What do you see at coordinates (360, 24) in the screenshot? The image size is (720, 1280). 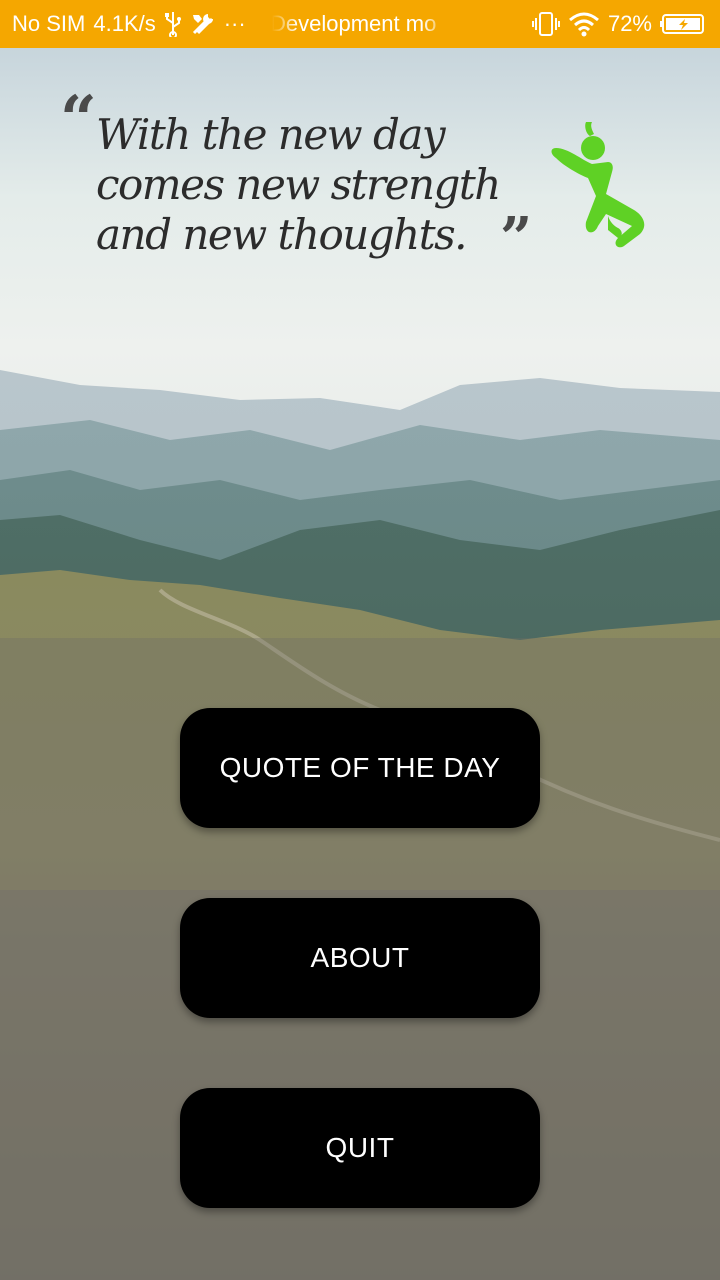 I see `status-bar: No SIM 4.1K/s ··· Development mo 72%` at bounding box center [360, 24].